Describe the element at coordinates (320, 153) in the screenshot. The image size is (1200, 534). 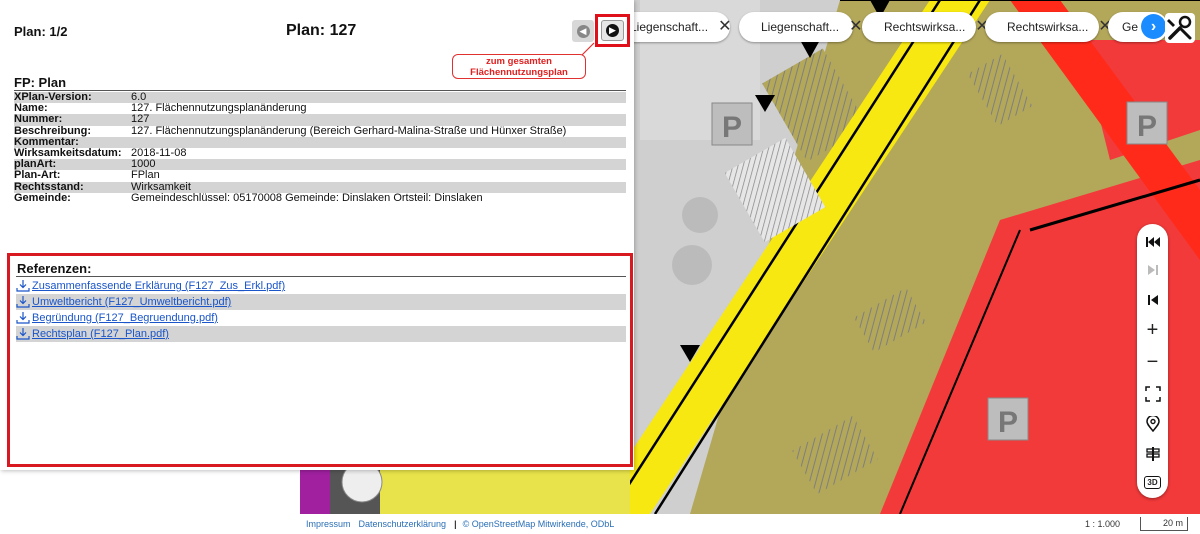
I see `property-row: Wirksamkeitsdatum: 2018-11-08` at that location.